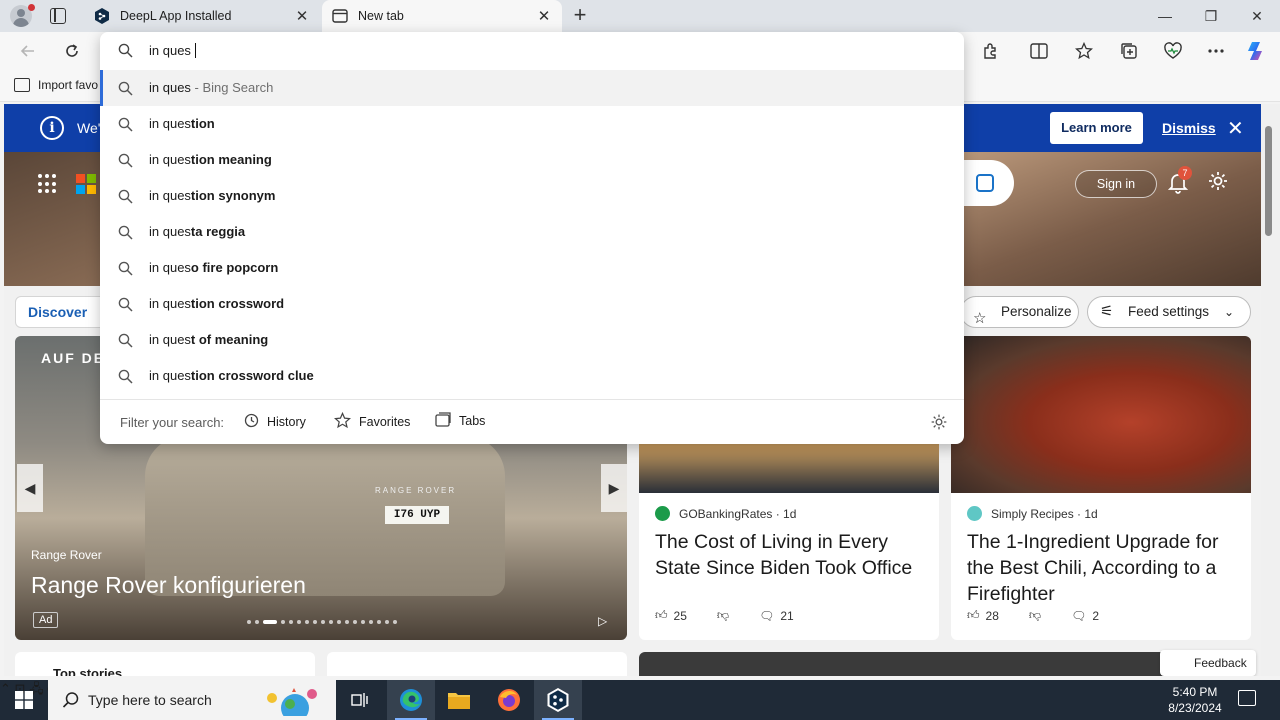 Image resolution: width=1280 pixels, height=720 pixels. What do you see at coordinates (168, 585) in the screenshot?
I see `ad-title: Range Rover konfigurieren` at bounding box center [168, 585].